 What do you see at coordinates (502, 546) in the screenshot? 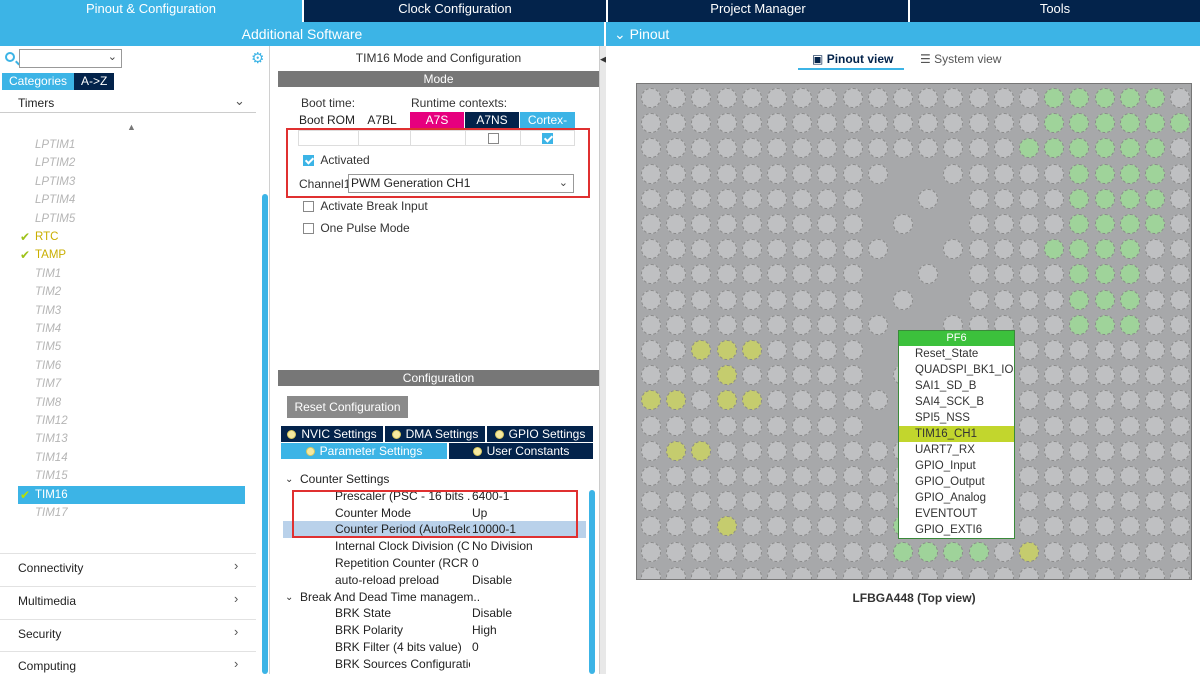
I see `parameter-value: No Division` at bounding box center [502, 546].